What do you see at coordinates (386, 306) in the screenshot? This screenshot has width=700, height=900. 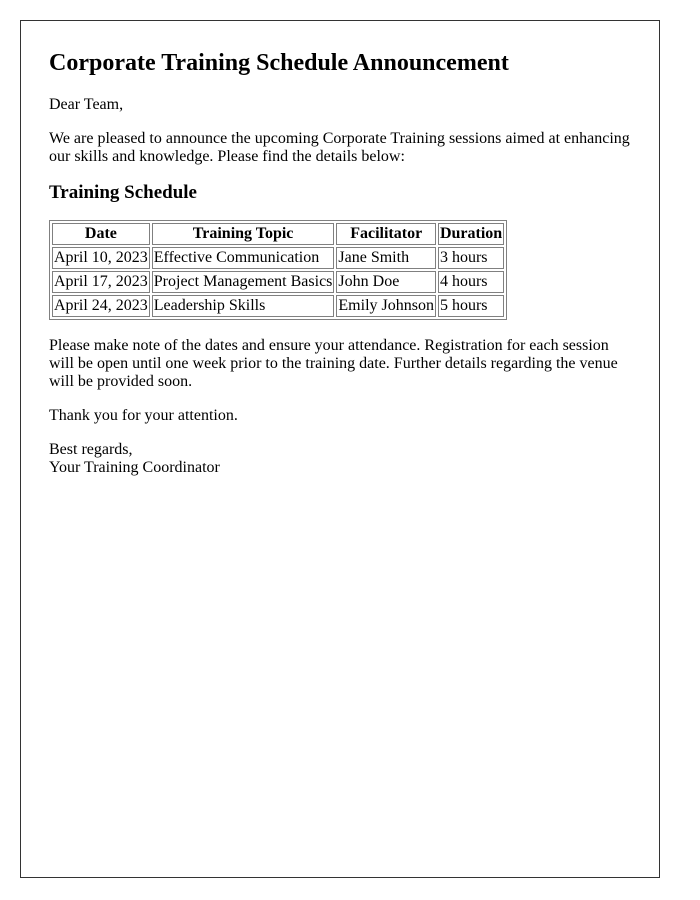 I see `cell-facilitator: Emily Johnson` at bounding box center [386, 306].